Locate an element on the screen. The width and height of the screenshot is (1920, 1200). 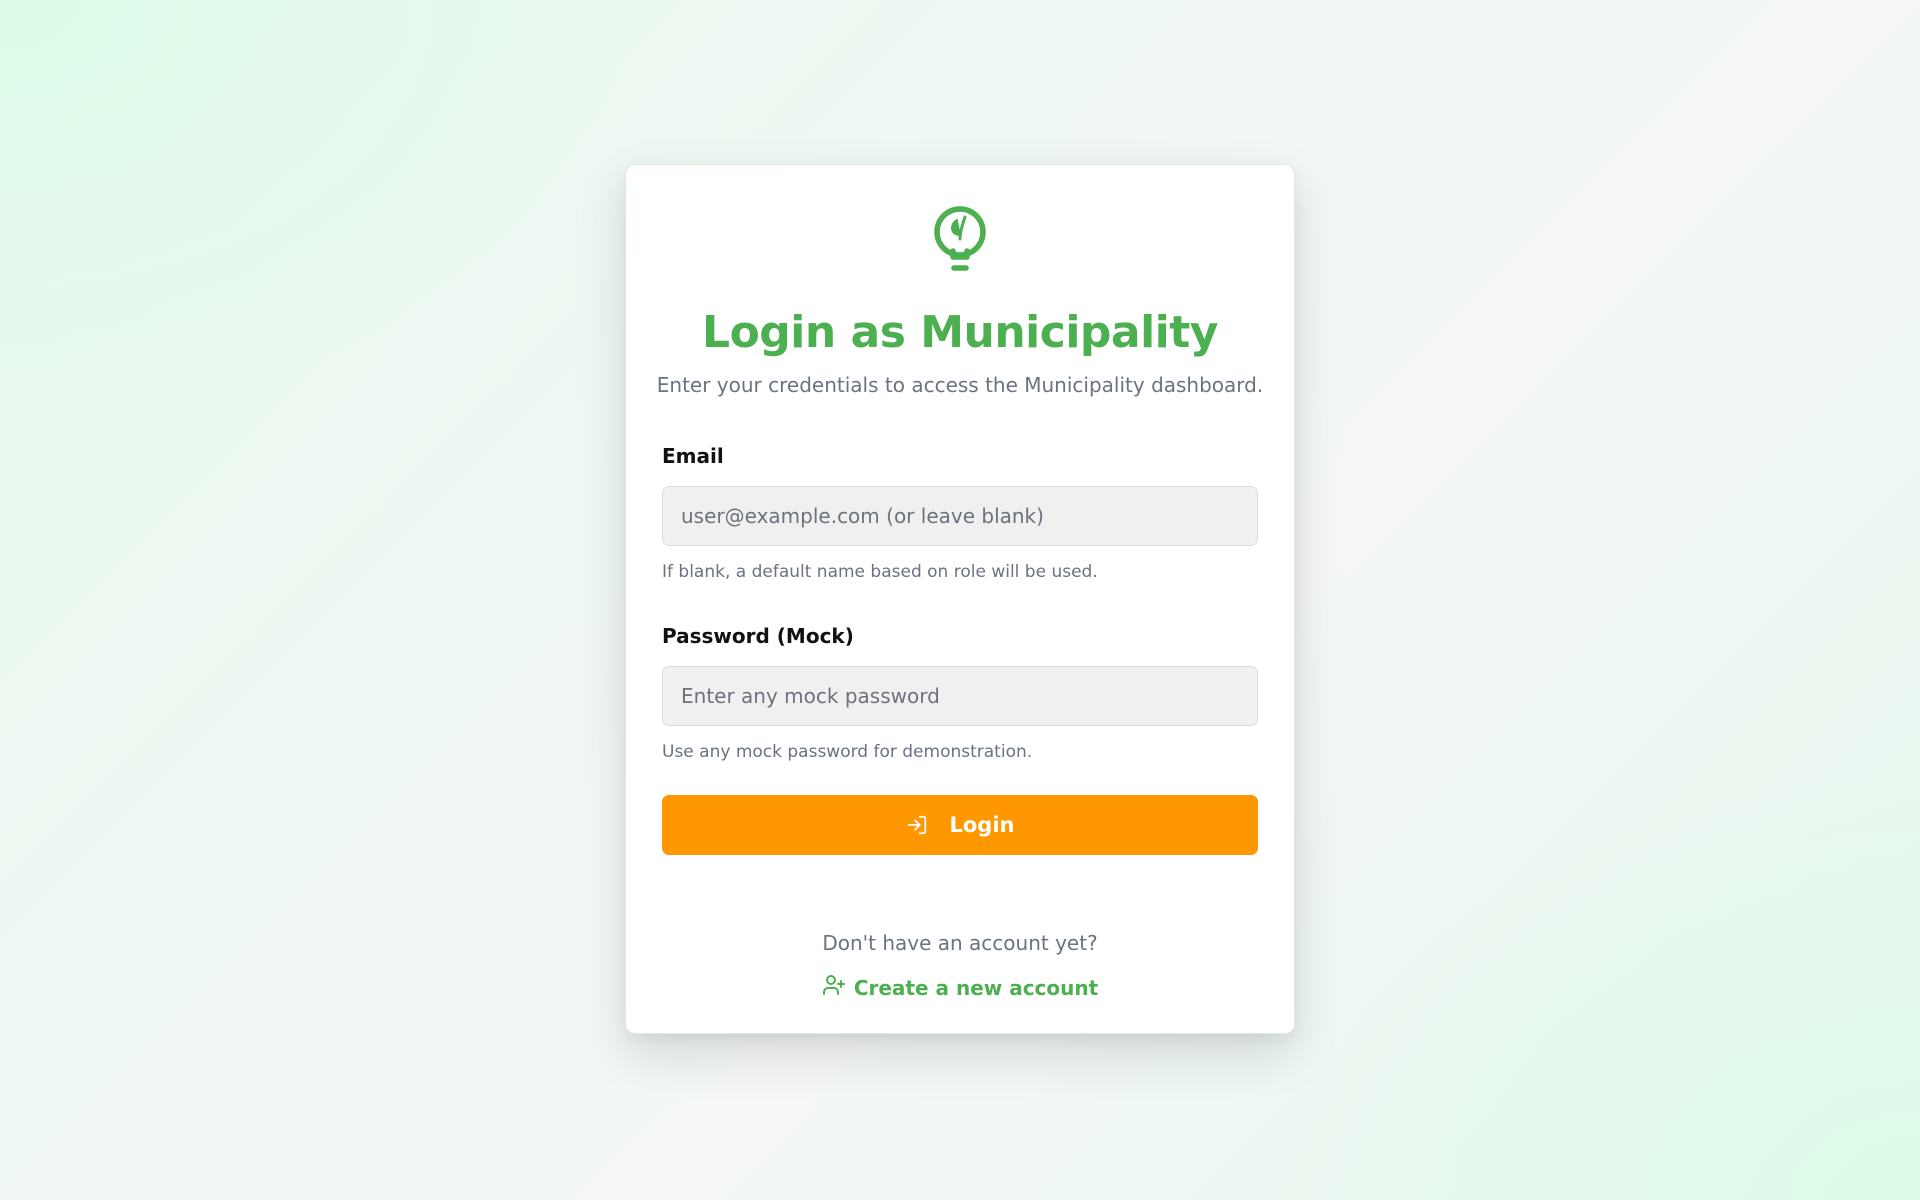
email-input is located at coordinates (960, 516).